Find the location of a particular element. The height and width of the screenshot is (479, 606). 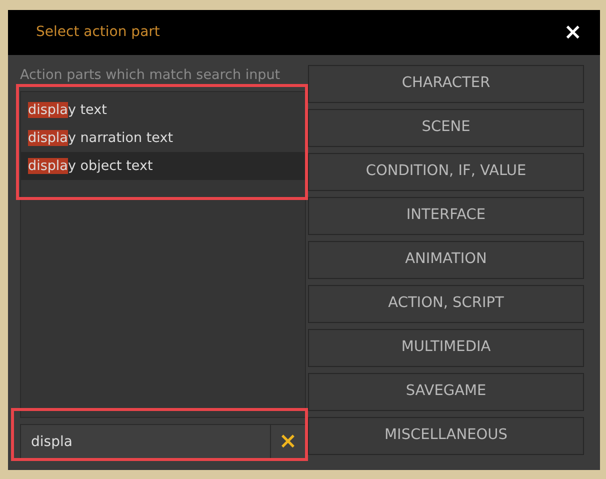

result-item: display object text is located at coordinates (163, 166).